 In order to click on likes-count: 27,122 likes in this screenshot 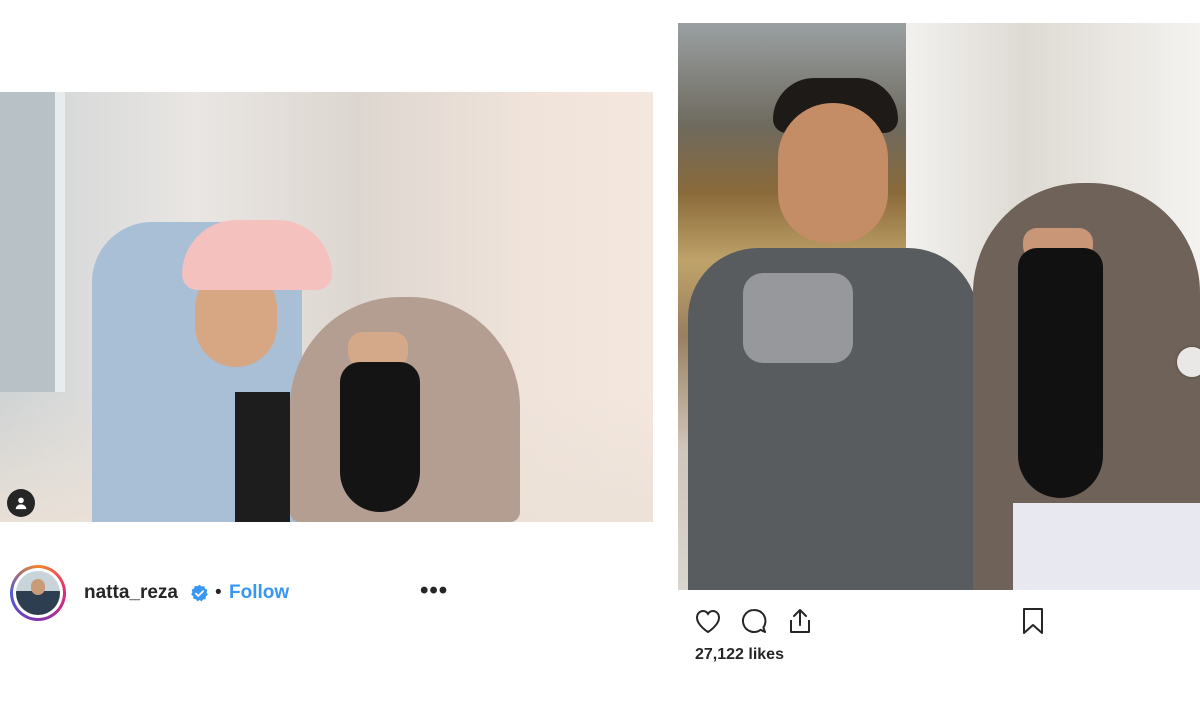, I will do `click(739, 655)`.